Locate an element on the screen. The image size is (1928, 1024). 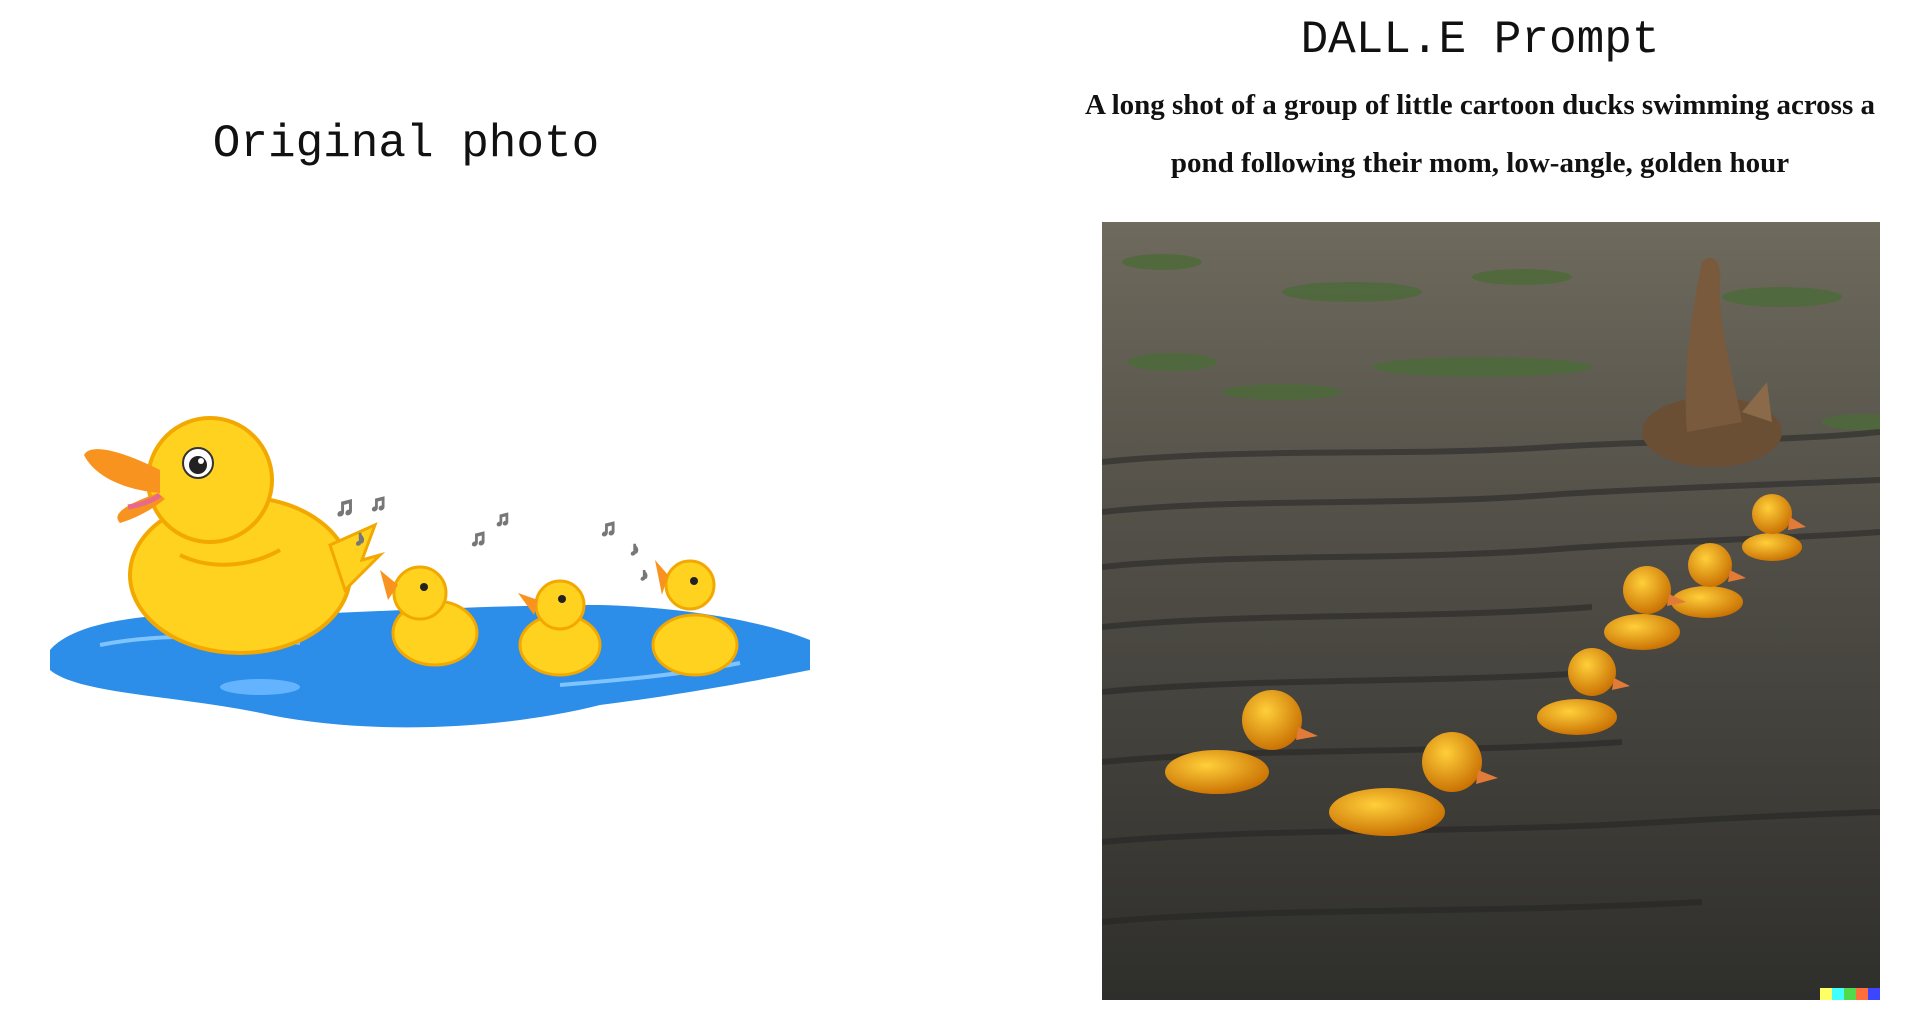
original-photo-title: Original photo is located at coordinates (406, 144).